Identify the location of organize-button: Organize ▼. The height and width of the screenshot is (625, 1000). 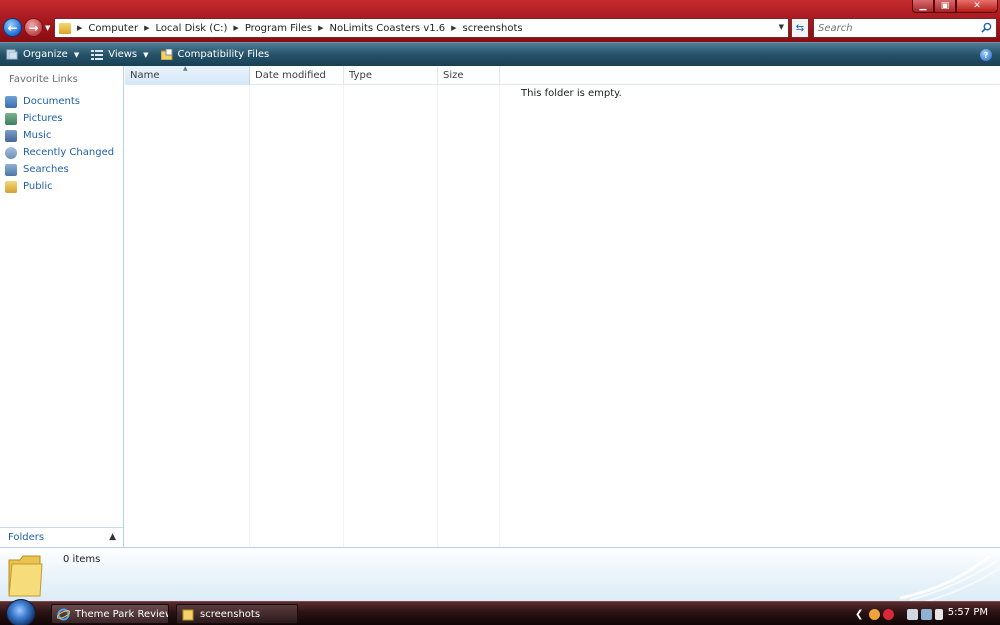
(42, 55).